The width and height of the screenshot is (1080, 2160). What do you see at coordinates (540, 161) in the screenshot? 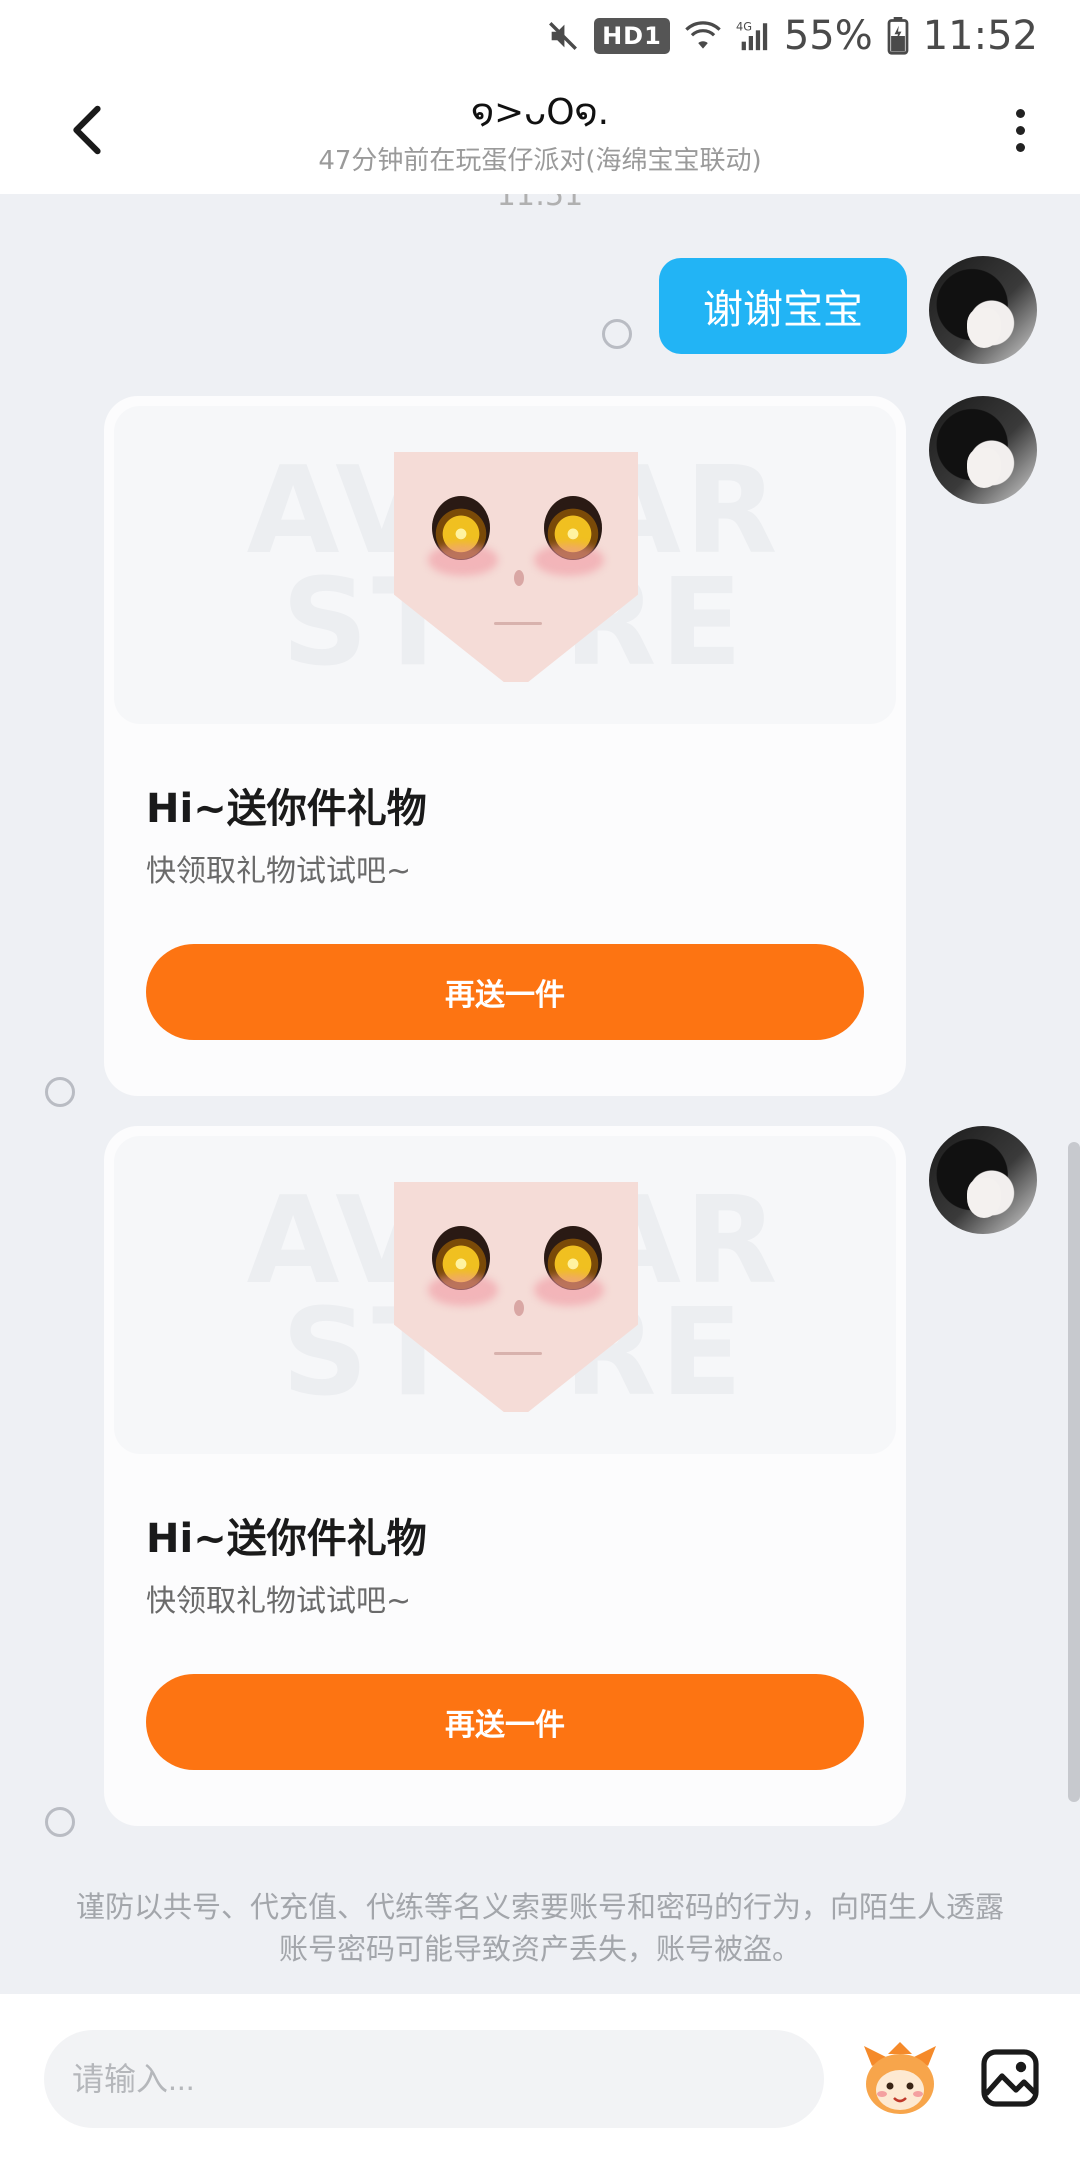
I see `contact-status: 47分钟前在玩蛋仔派对(海绵宝宝联动)` at bounding box center [540, 161].